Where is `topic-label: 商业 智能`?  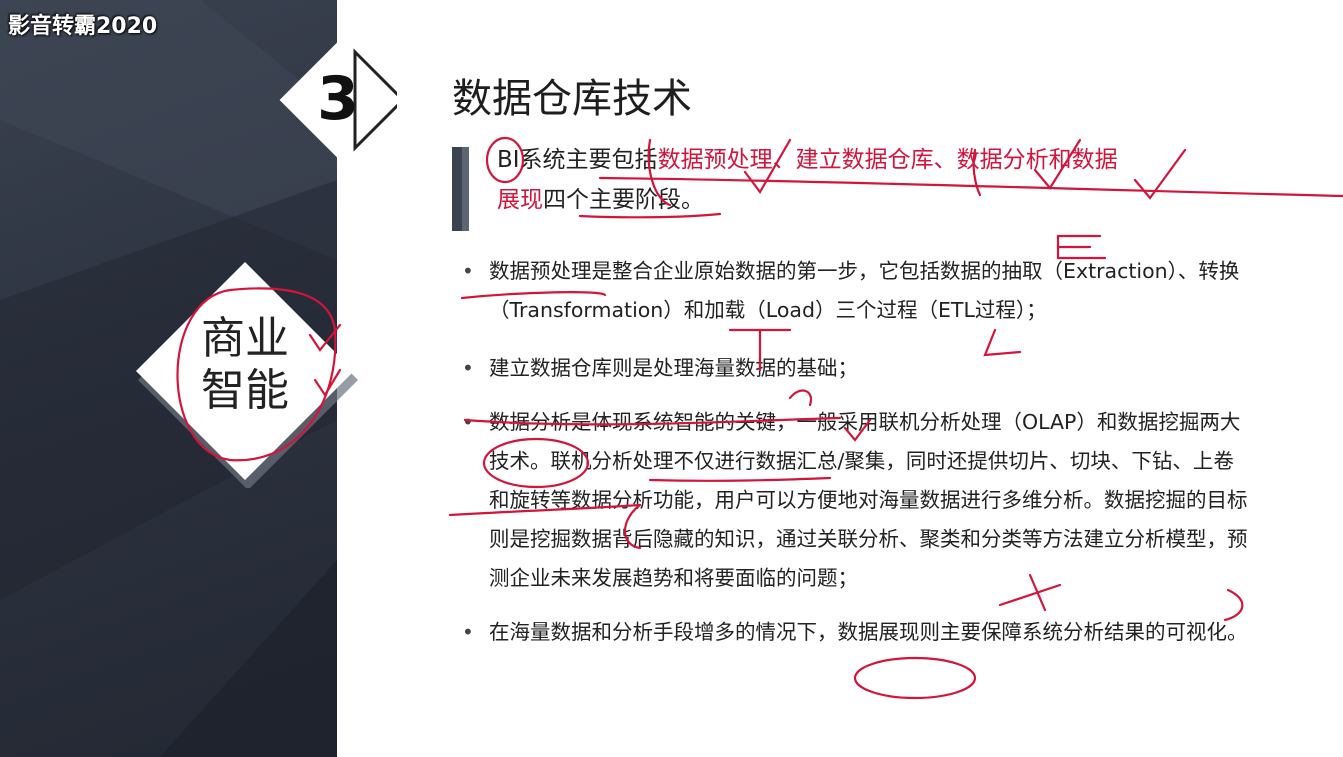
topic-label: 商业 智能 is located at coordinates (245, 365).